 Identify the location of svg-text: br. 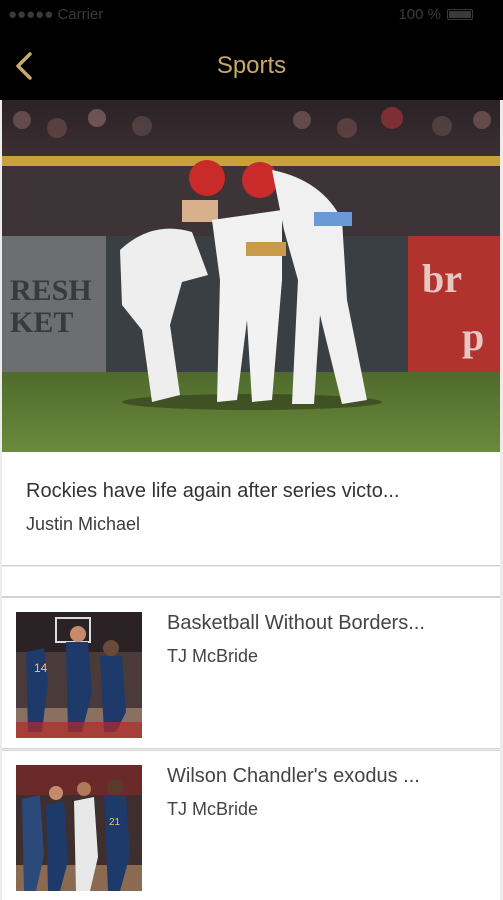
(442, 278).